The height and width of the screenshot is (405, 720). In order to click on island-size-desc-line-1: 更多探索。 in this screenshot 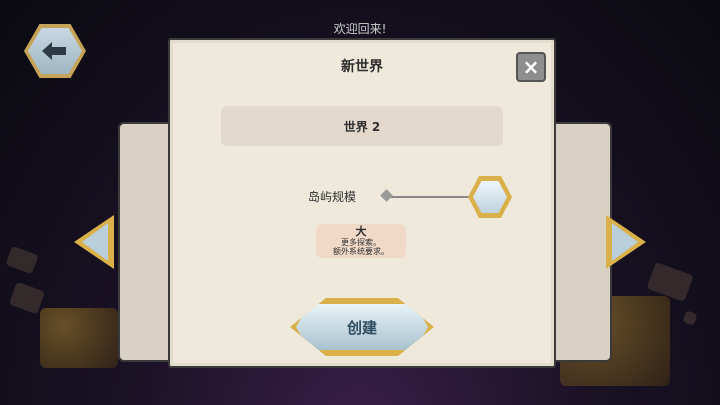, I will do `click(361, 242)`.